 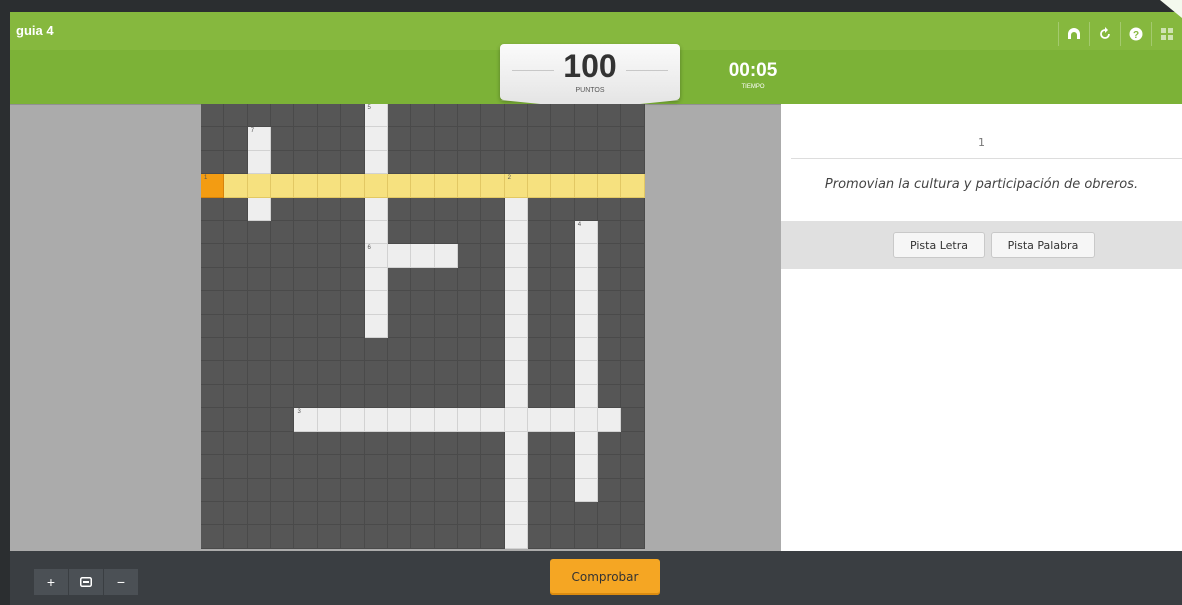 I want to click on grid-cell-highlighted: 2, so click(x=516, y=186).